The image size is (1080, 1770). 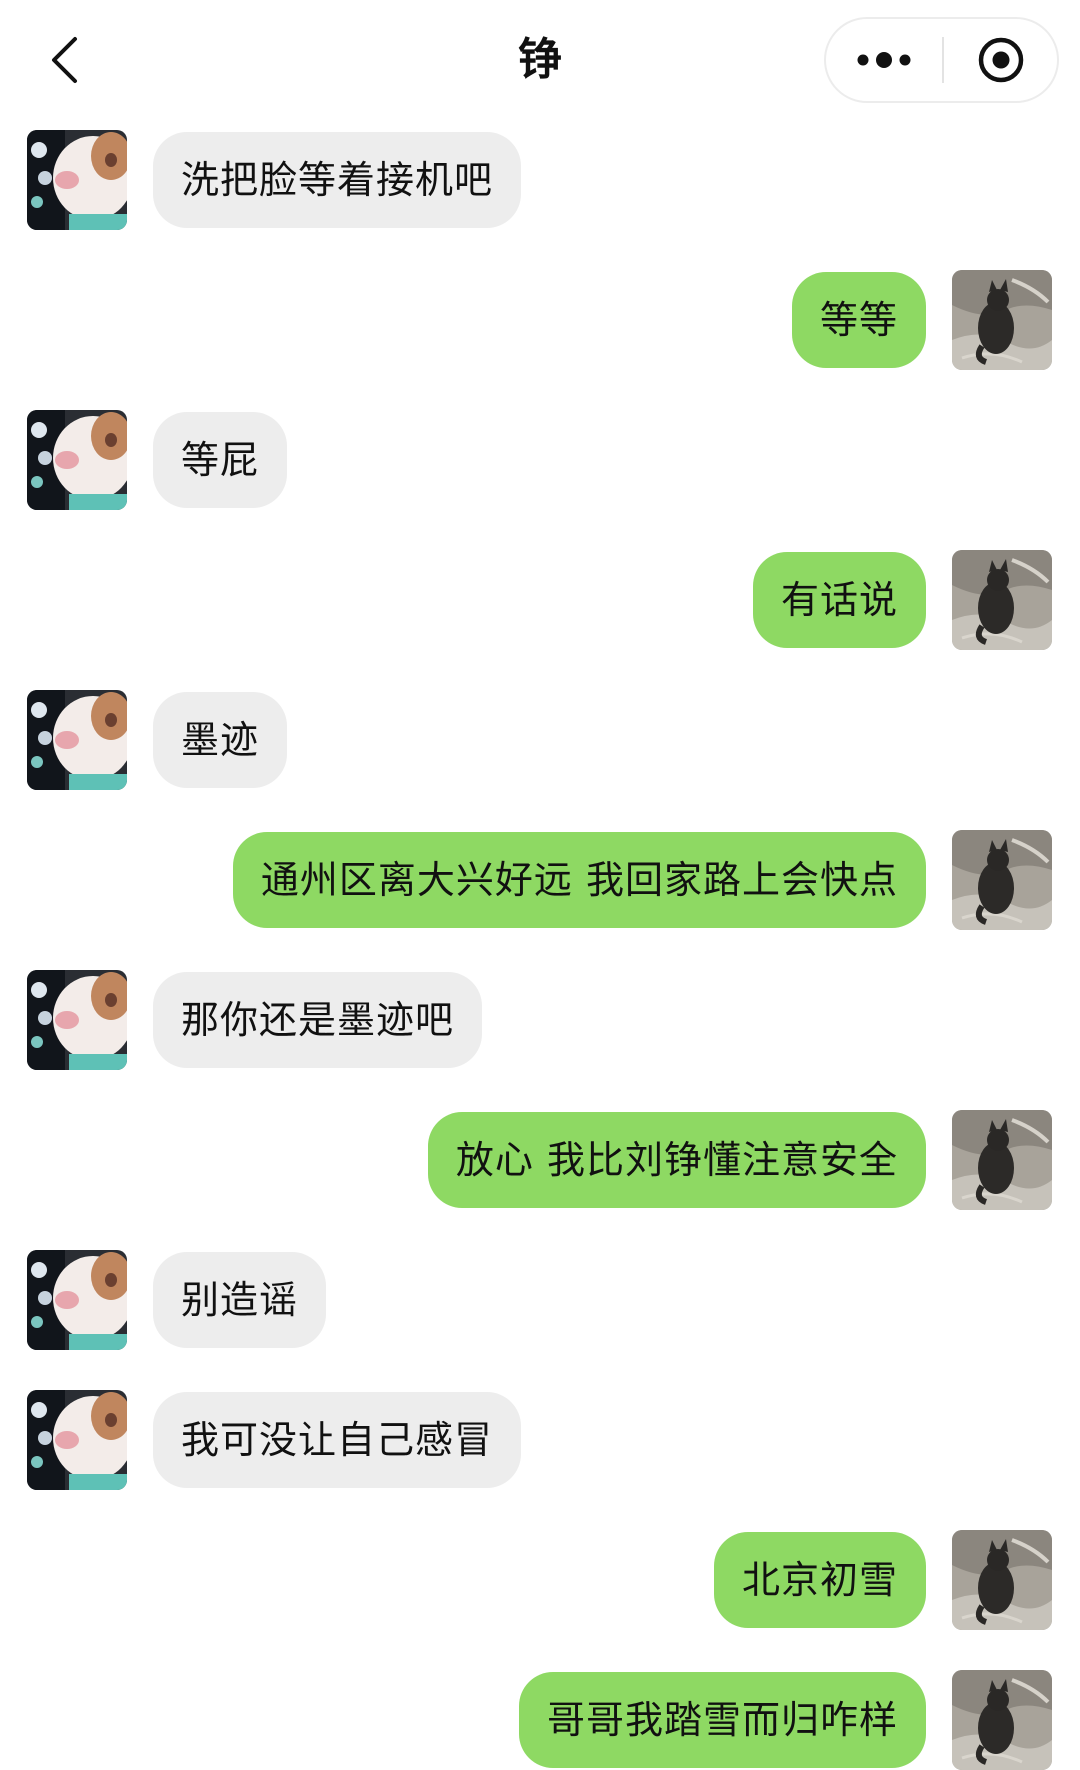 I want to click on message-row: 哥哥我踏雪而归咋样, so click(x=540, y=1720).